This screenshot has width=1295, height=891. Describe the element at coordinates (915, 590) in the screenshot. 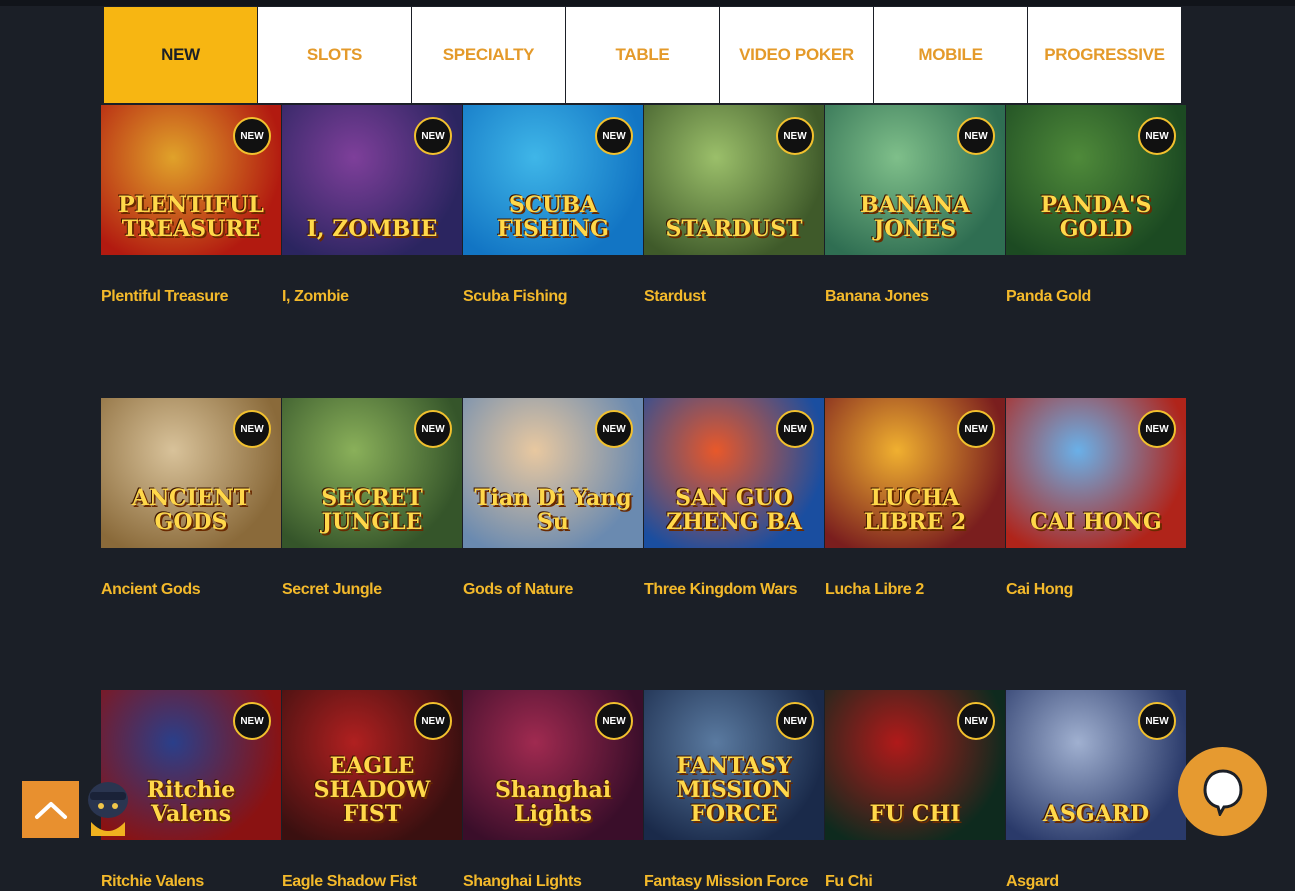

I see `game-title: Lucha Libre 2` at that location.